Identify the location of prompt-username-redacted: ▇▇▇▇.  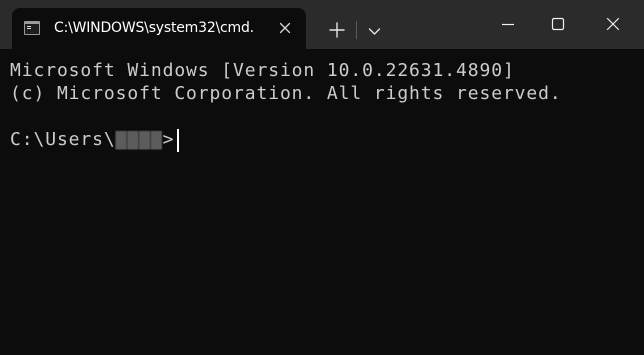
(139, 139).